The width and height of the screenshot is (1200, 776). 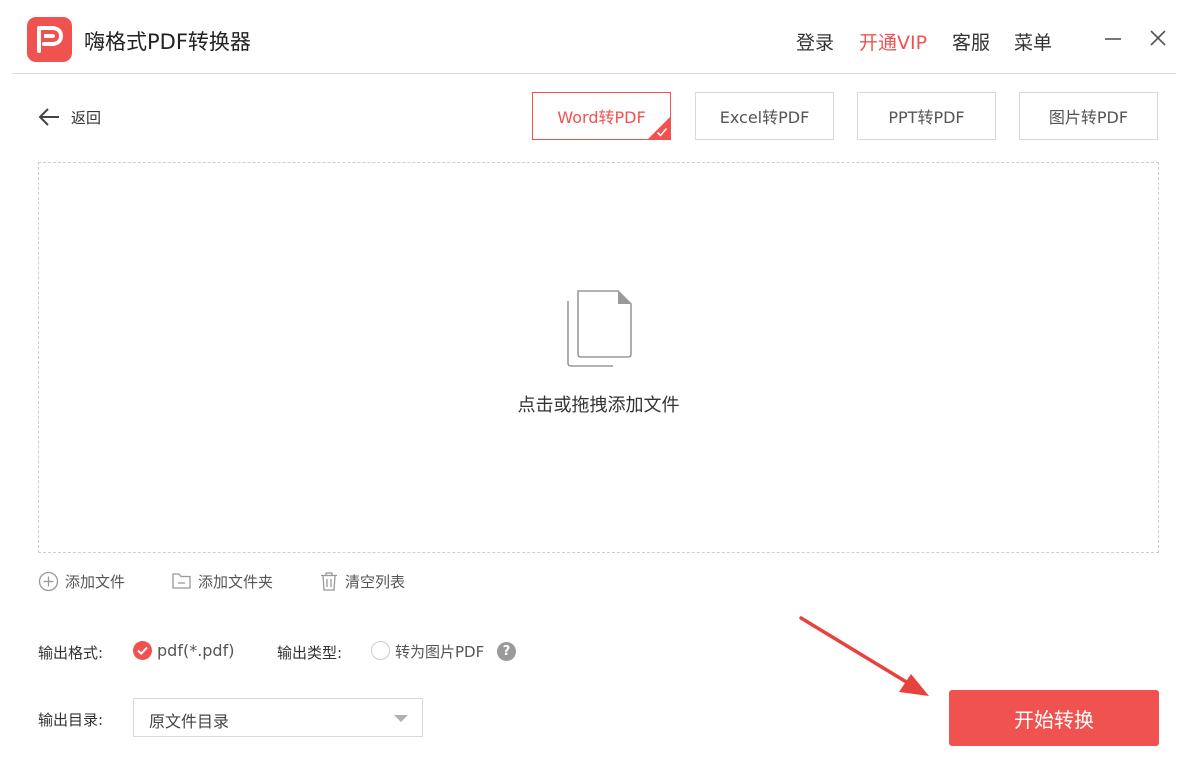 What do you see at coordinates (864, 656) in the screenshot?
I see `annotation-arrow-icon` at bounding box center [864, 656].